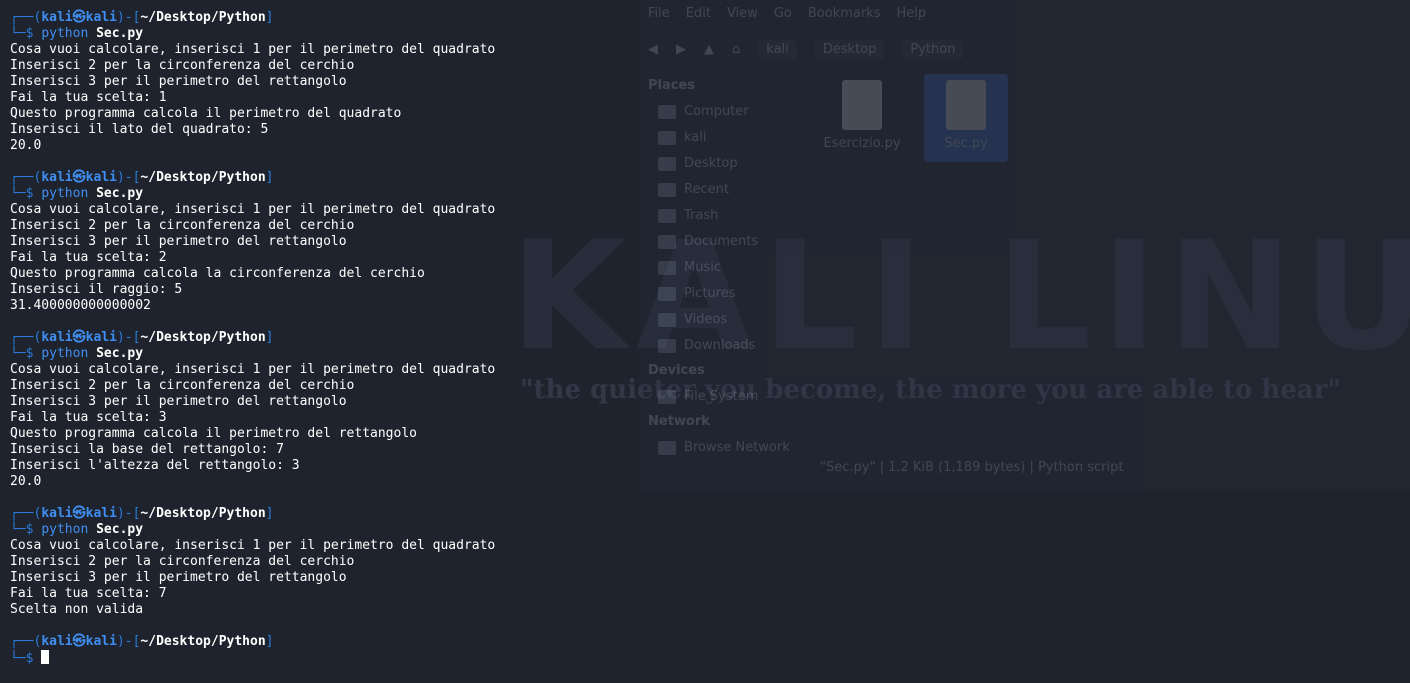  Describe the element at coordinates (77, 609) in the screenshot. I see `output-line: Scelta non valida` at that location.